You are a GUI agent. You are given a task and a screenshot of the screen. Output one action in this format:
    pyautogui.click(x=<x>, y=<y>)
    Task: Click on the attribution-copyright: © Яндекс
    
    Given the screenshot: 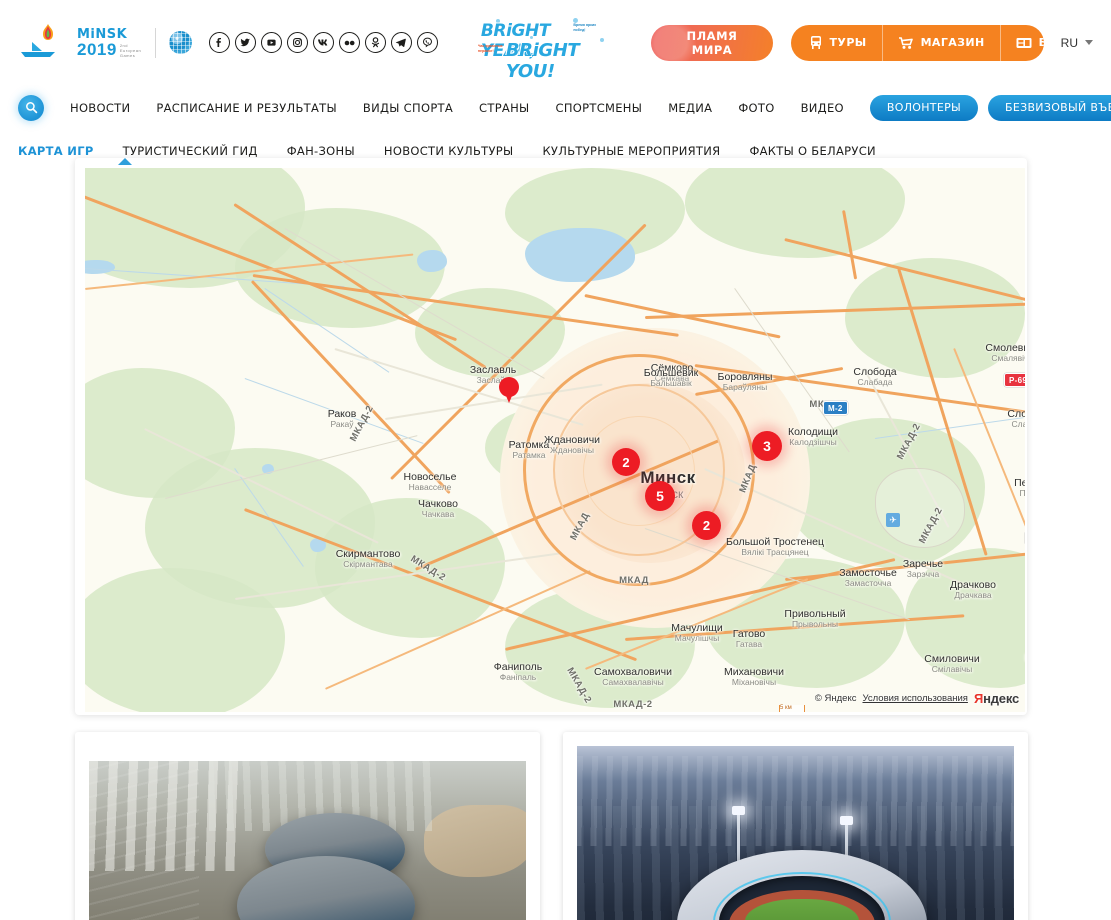 What is the action you would take?
    pyautogui.click(x=835, y=698)
    